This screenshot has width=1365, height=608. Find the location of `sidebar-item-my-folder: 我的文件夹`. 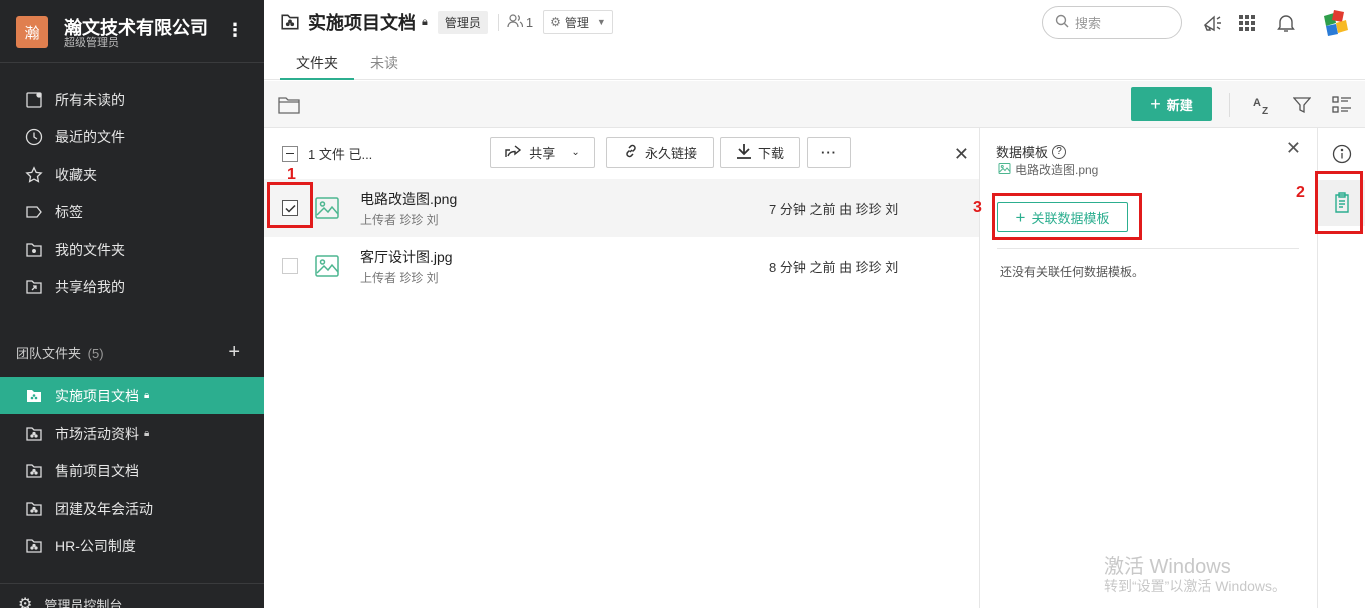

sidebar-item-my-folder: 我的文件夹 is located at coordinates (132, 249).